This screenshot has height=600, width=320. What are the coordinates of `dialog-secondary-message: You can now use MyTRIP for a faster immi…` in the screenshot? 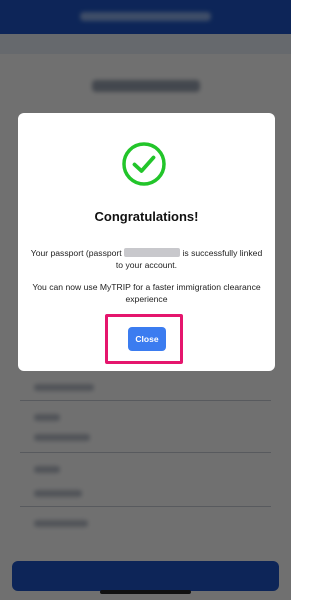 It's located at (146, 293).